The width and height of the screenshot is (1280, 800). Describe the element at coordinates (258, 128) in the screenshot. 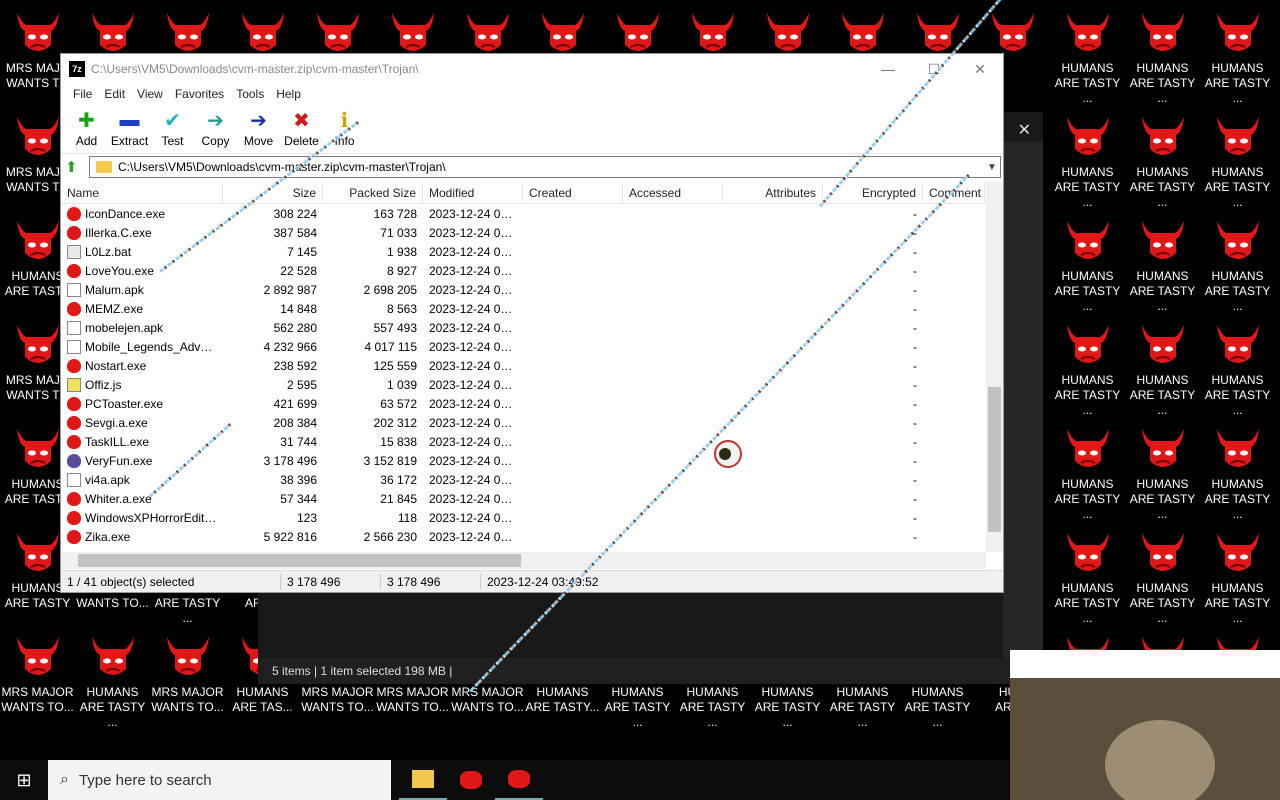

I see `move-button: ➔ Move` at that location.